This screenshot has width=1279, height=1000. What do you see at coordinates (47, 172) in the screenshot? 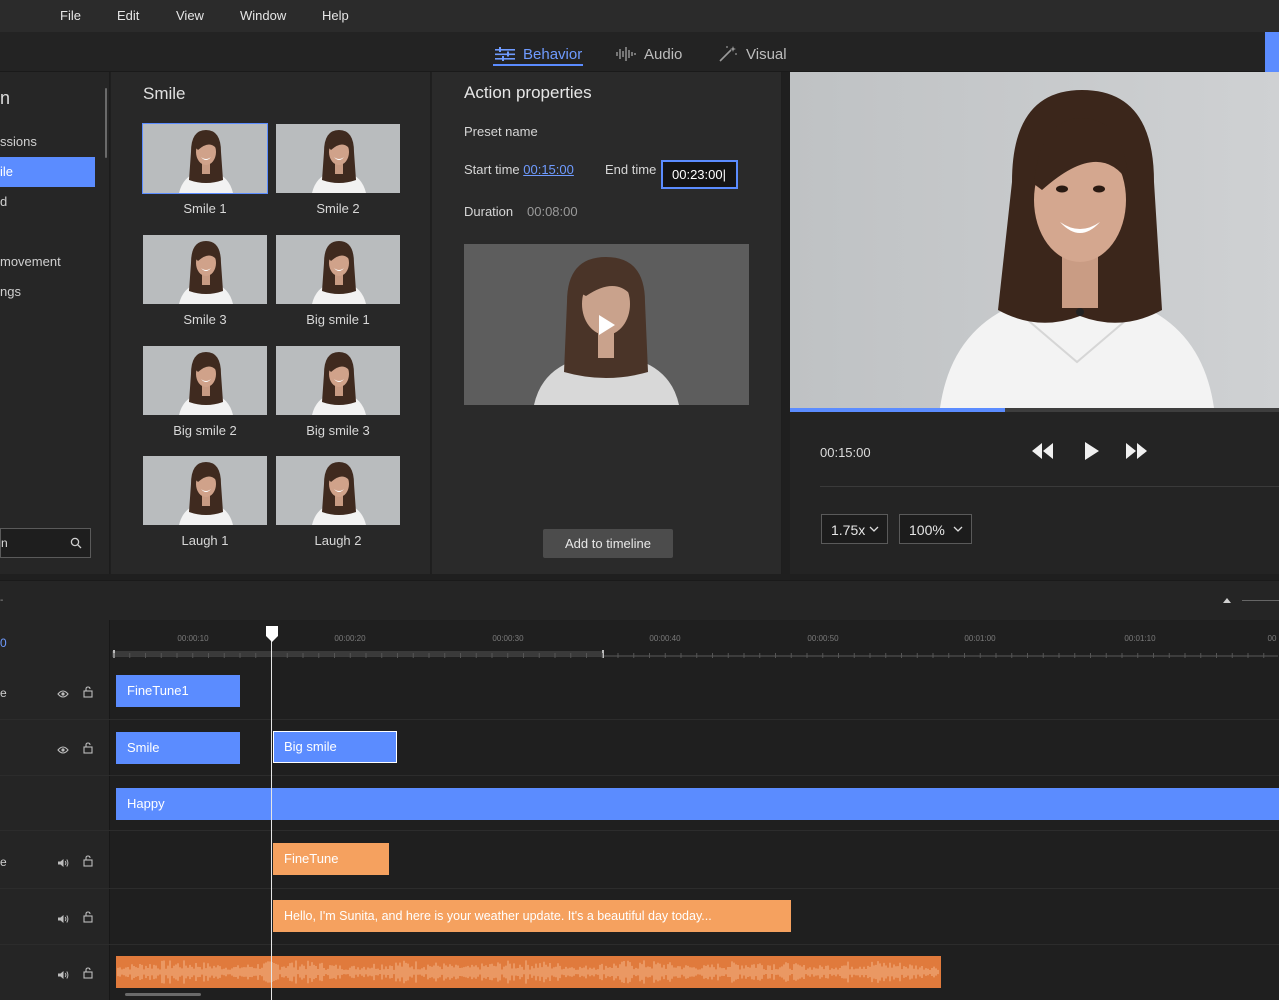
I see `category-item-smile: ile` at bounding box center [47, 172].